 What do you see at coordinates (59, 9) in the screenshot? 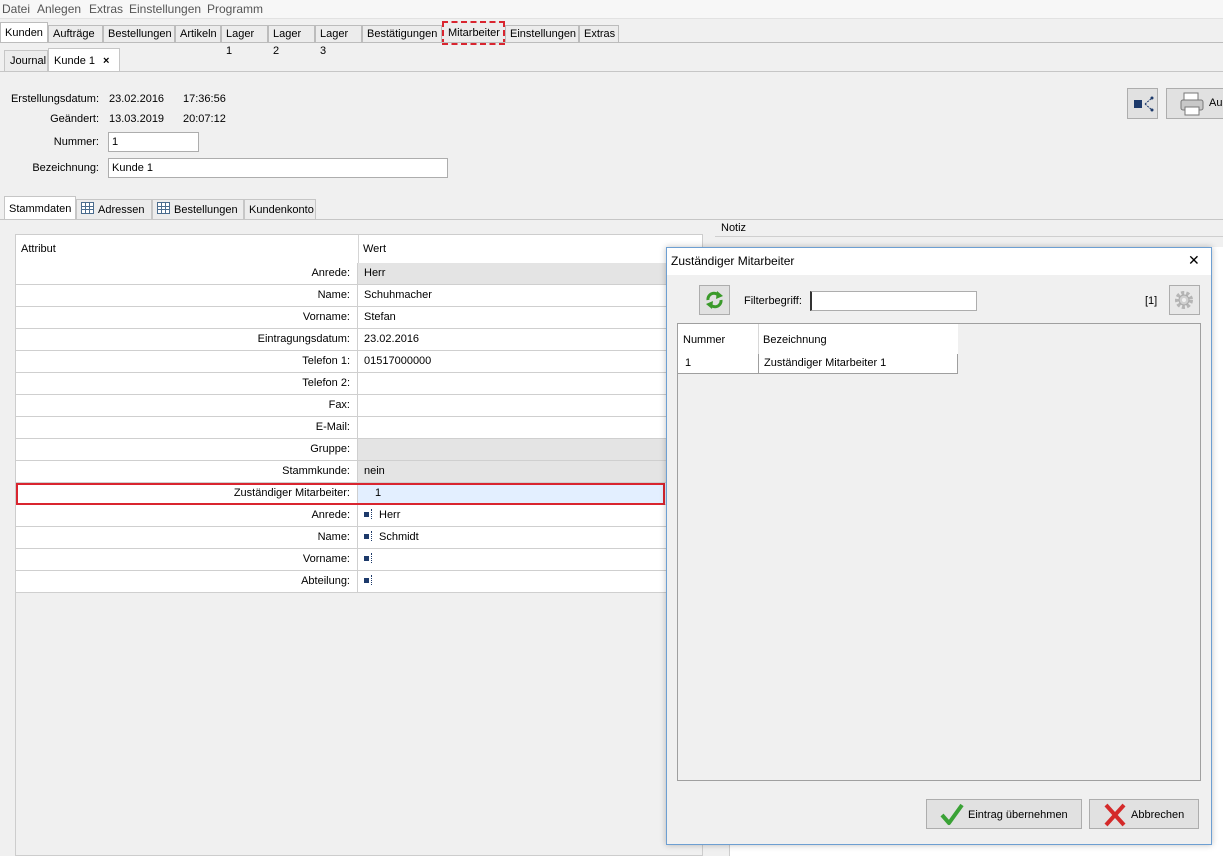
I see `menu-anlegen: Anlegen` at bounding box center [59, 9].